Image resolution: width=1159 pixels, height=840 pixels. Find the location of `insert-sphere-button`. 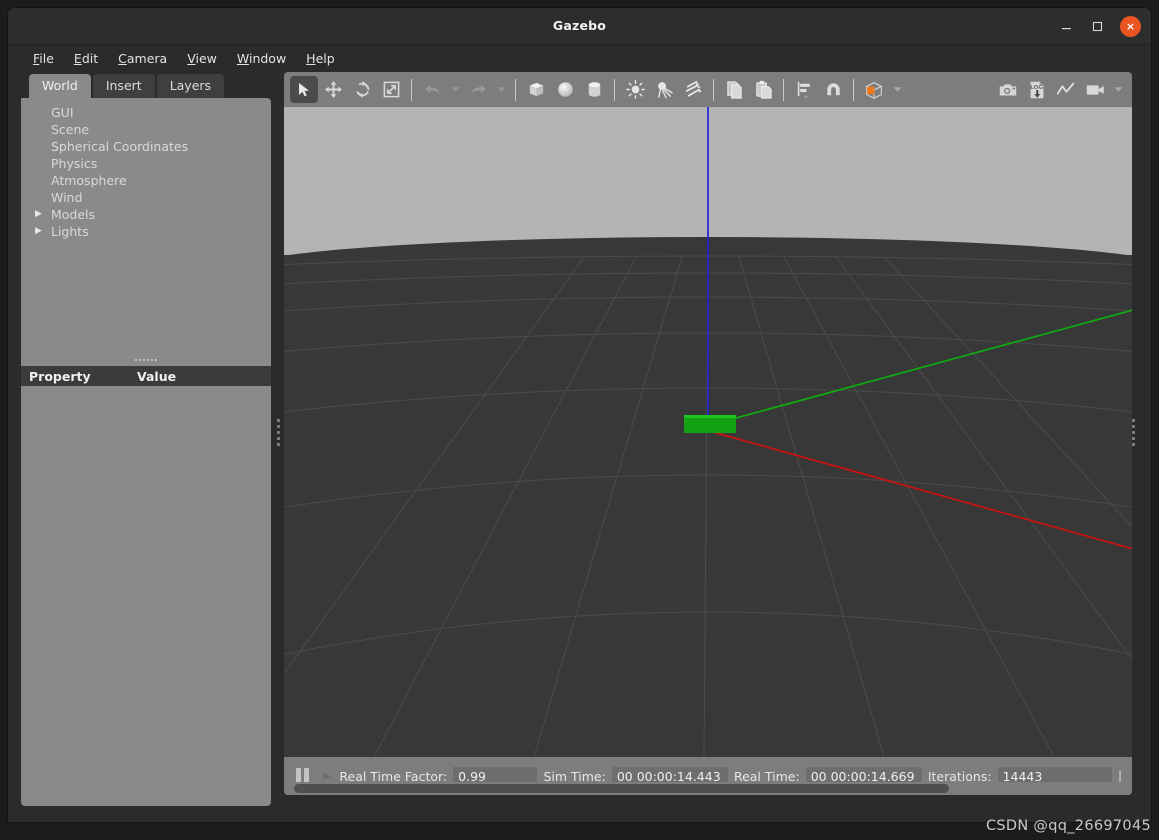

insert-sphere-button is located at coordinates (565, 89).